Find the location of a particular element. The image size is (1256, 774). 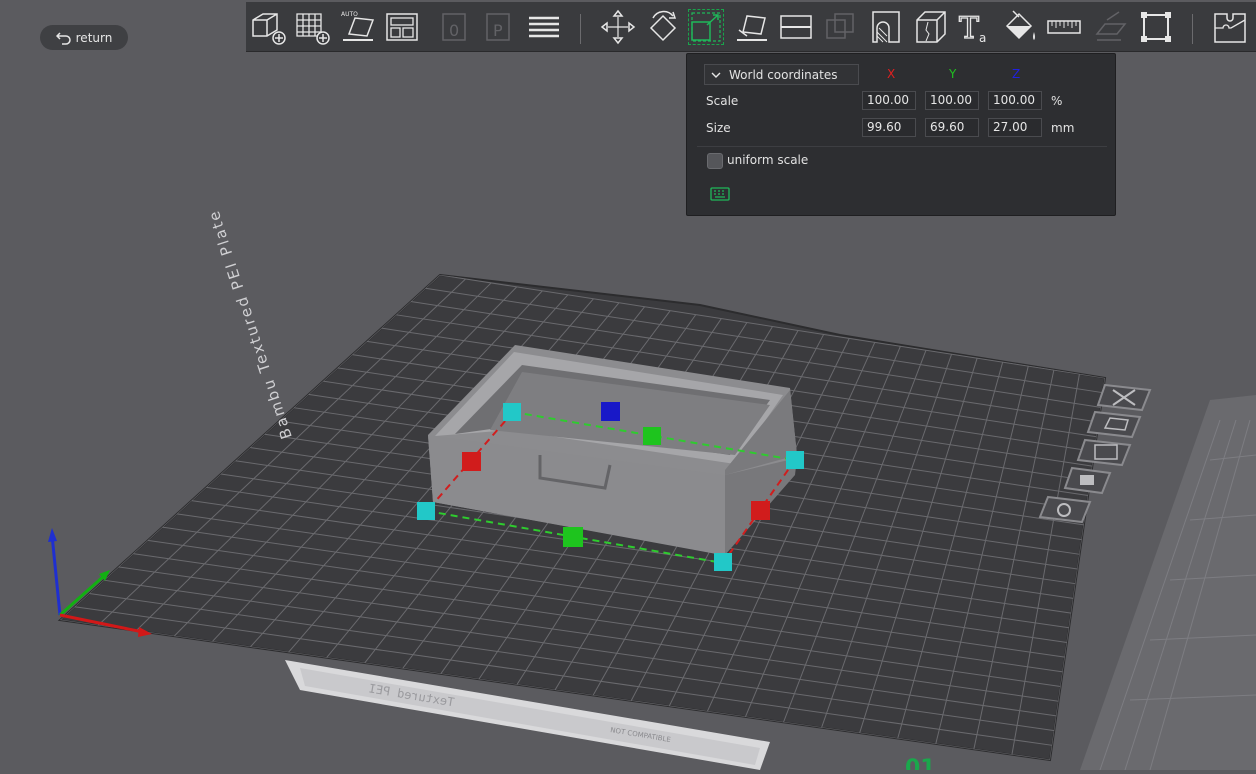

measure-button is located at coordinates (1064, 27).